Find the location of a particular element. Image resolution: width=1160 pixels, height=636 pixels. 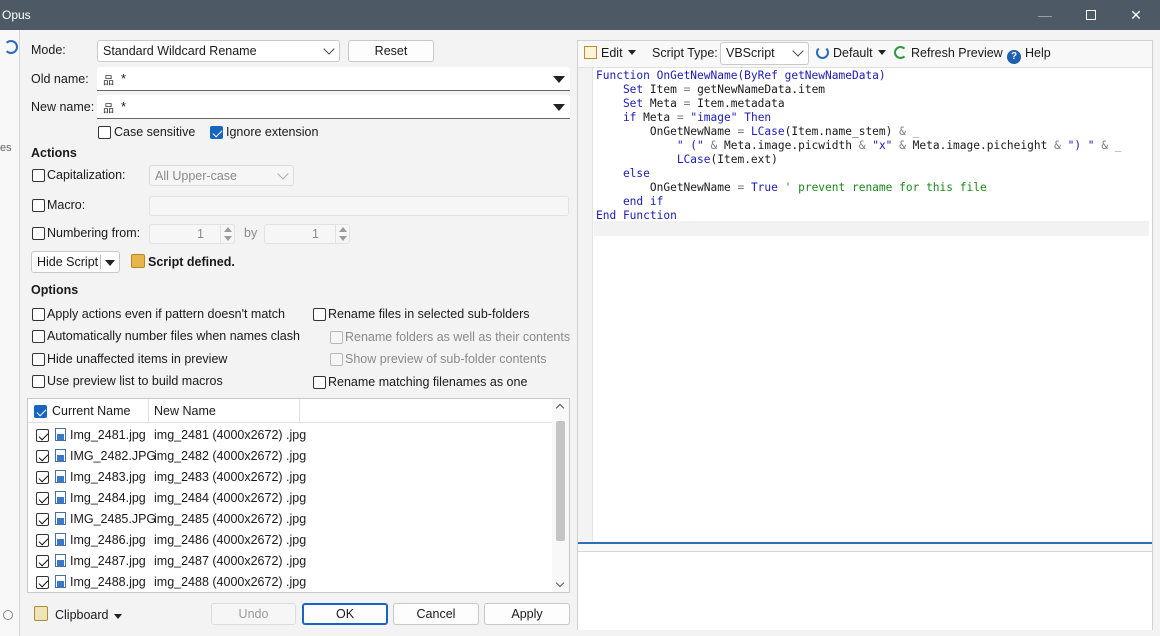

macro-checkbox is located at coordinates (38, 205).